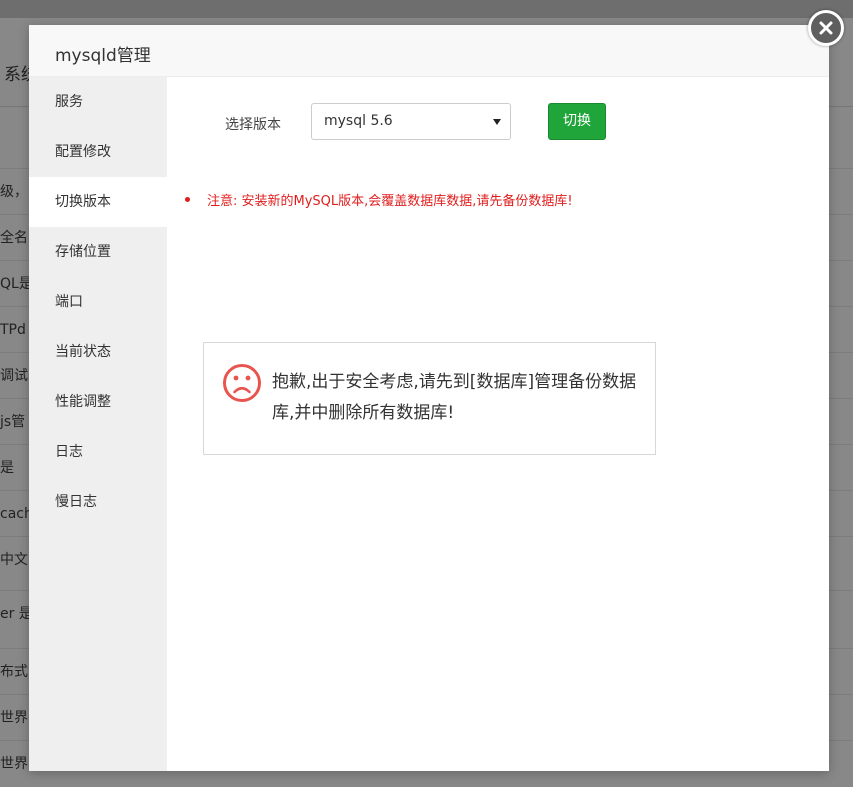  I want to click on dropdown-arrow-icon, so click(497, 122).